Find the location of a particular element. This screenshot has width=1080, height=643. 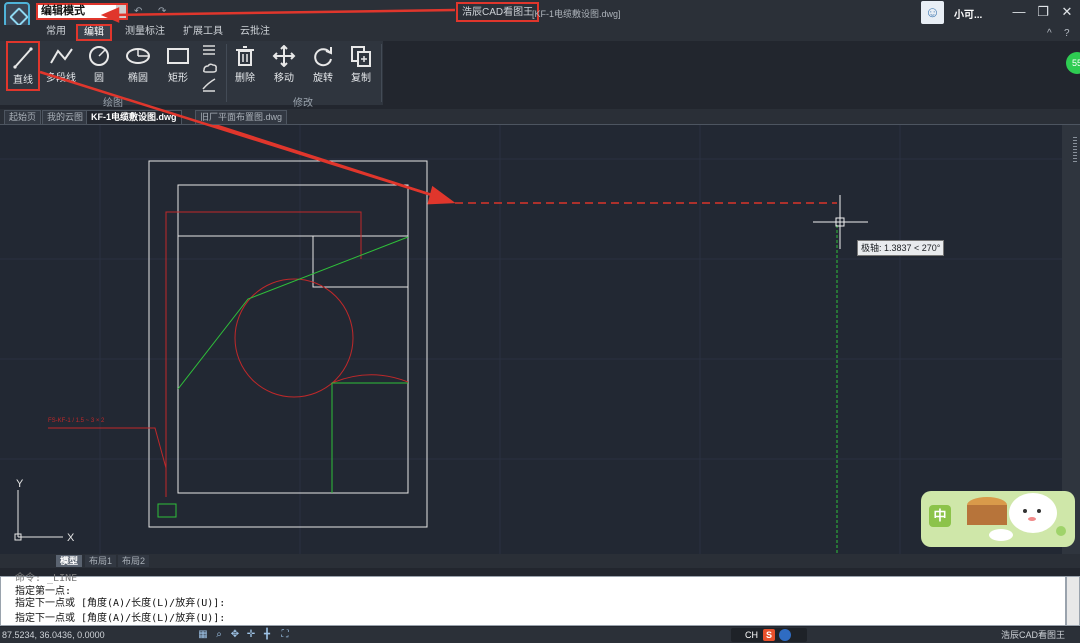

command-history-line: 指定下一点或 [角度(A)/长度(L)/放弃(U)]: is located at coordinates (120, 603).